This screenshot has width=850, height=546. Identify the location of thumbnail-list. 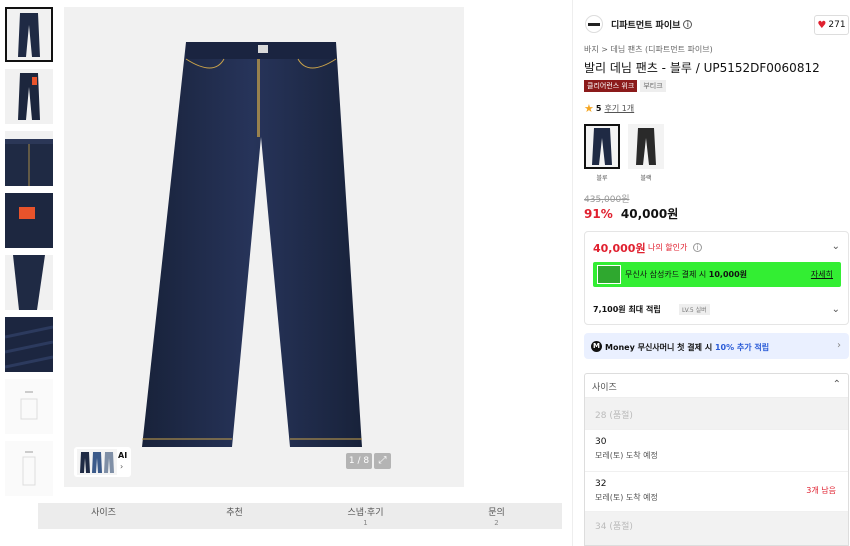
(29, 255).